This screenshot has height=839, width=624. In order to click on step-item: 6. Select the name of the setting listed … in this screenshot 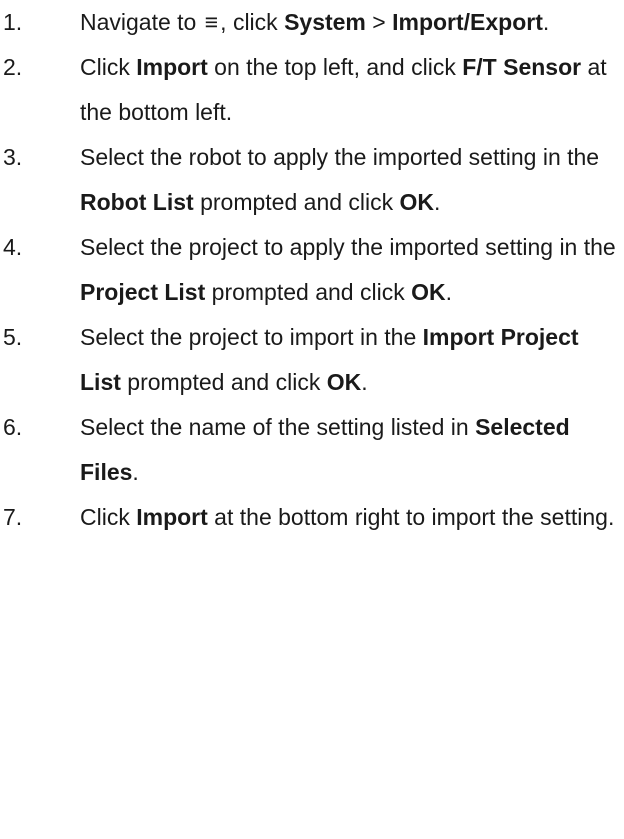, I will do `click(312, 450)`.